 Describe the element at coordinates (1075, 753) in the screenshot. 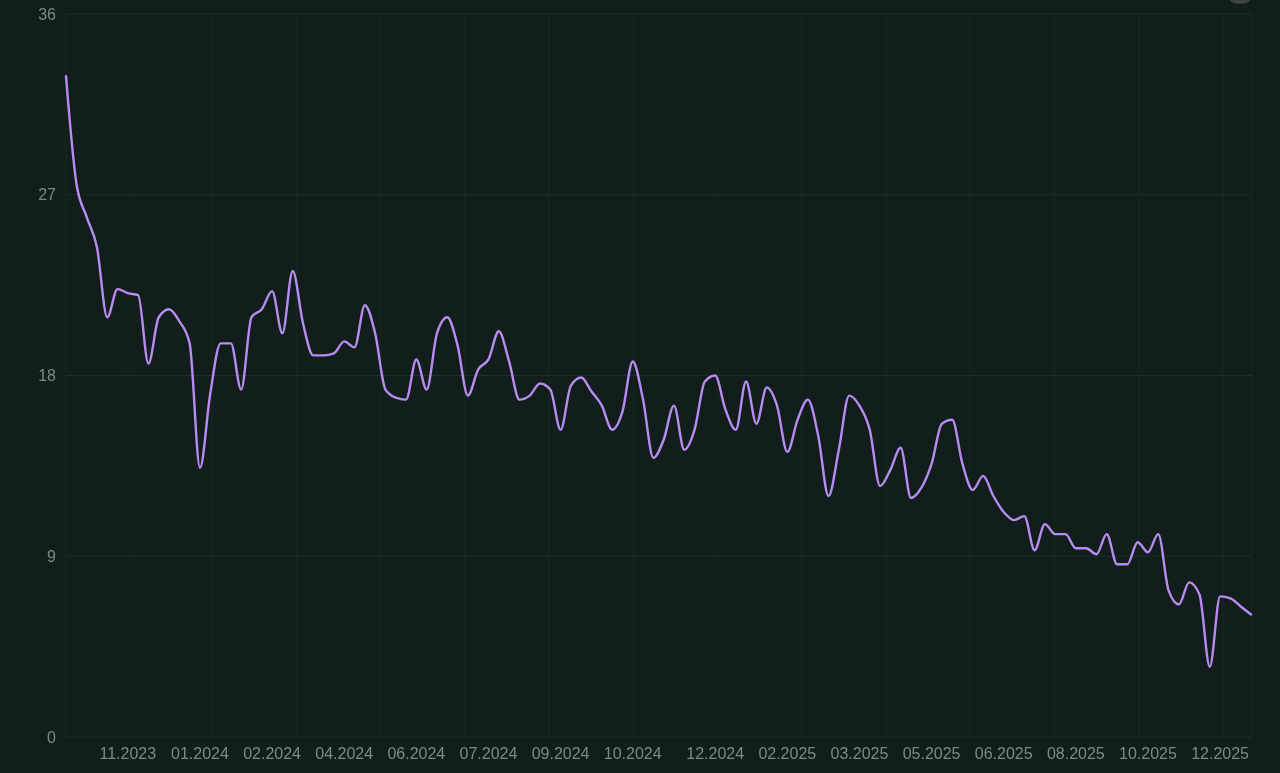

I see `x-tick-label: 08.2025` at that location.